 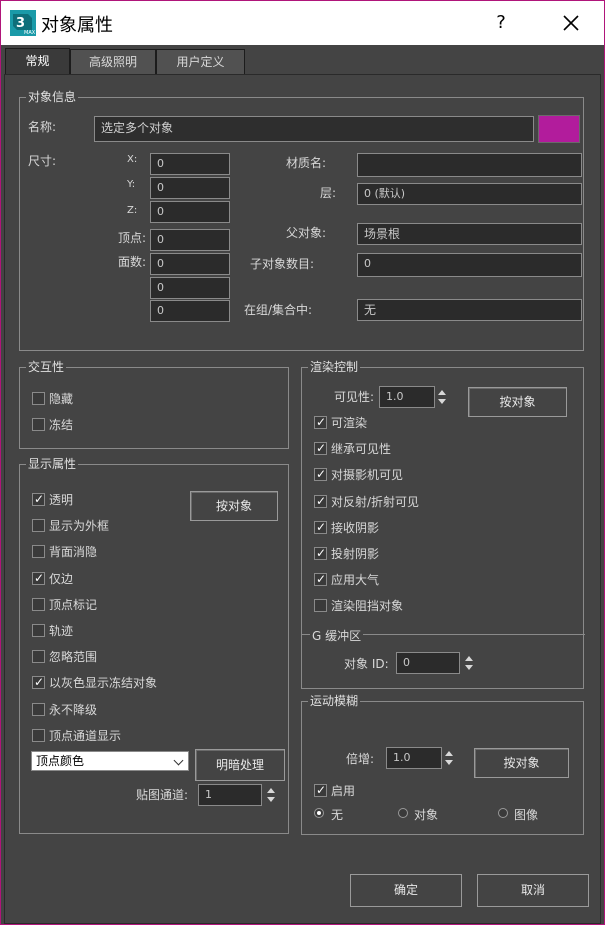 I want to click on map-channel-spinner, so click(x=271, y=795).